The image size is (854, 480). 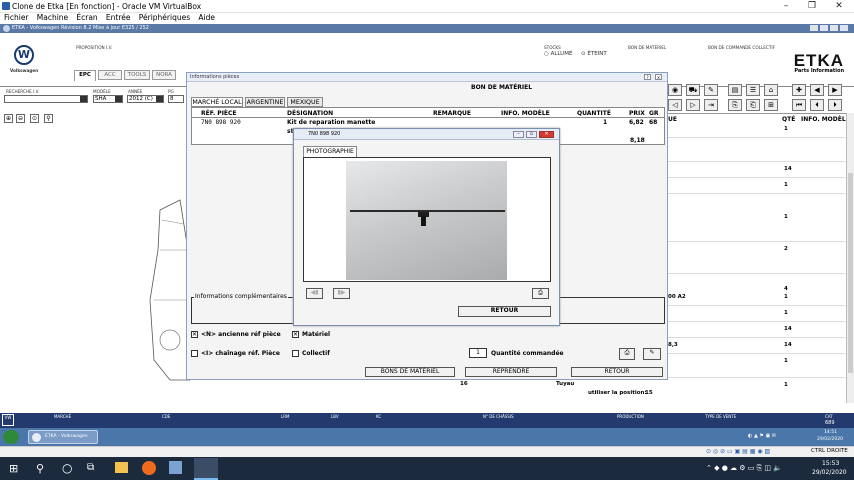 What do you see at coordinates (540, 293) in the screenshot?
I see `print-photo-icon: ⎙` at bounding box center [540, 293].